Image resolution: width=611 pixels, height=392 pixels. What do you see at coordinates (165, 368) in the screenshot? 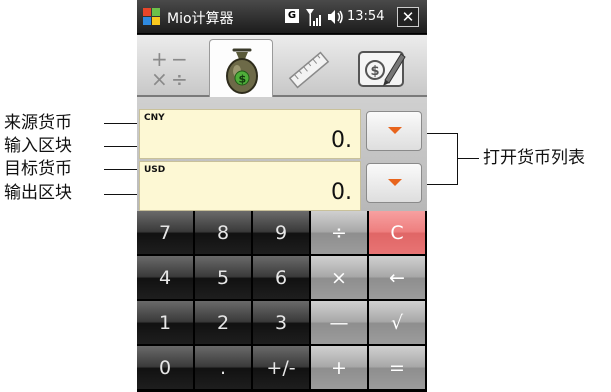
I see `key-0: 0` at bounding box center [165, 368].